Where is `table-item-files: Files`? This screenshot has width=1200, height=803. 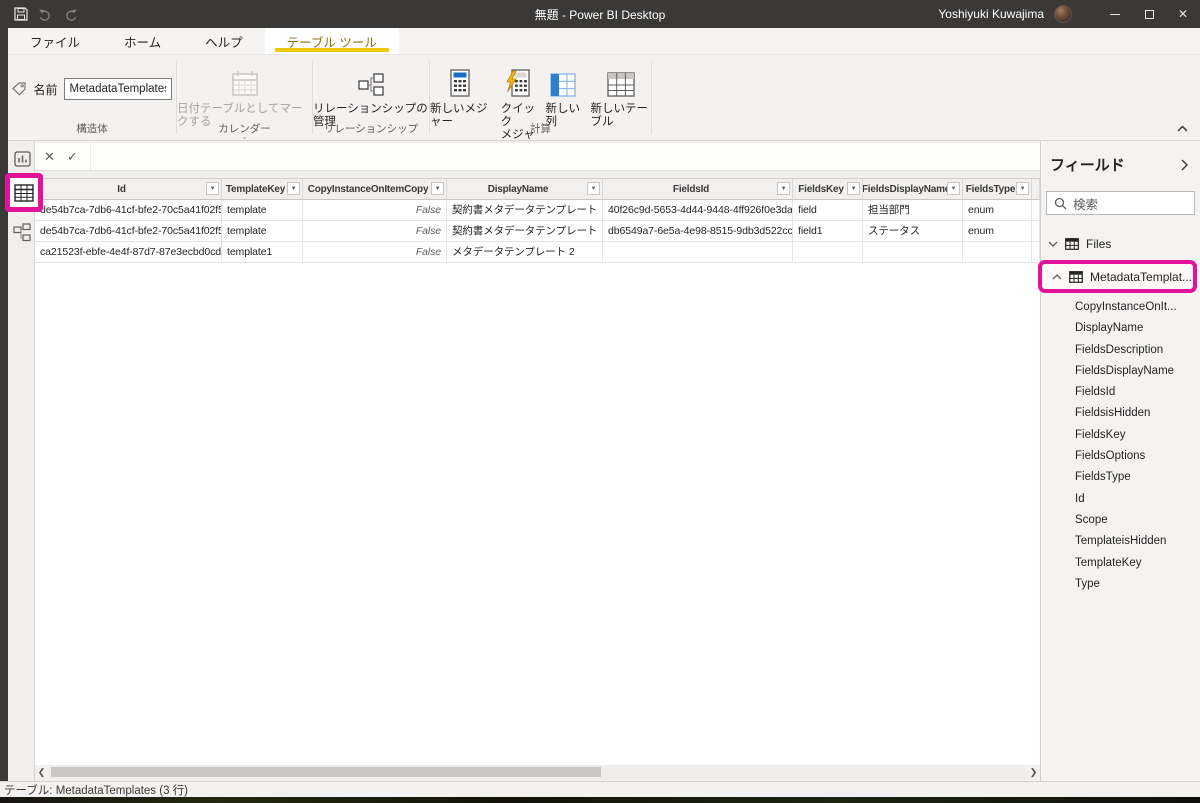
table-item-files: Files is located at coordinates (1120, 244).